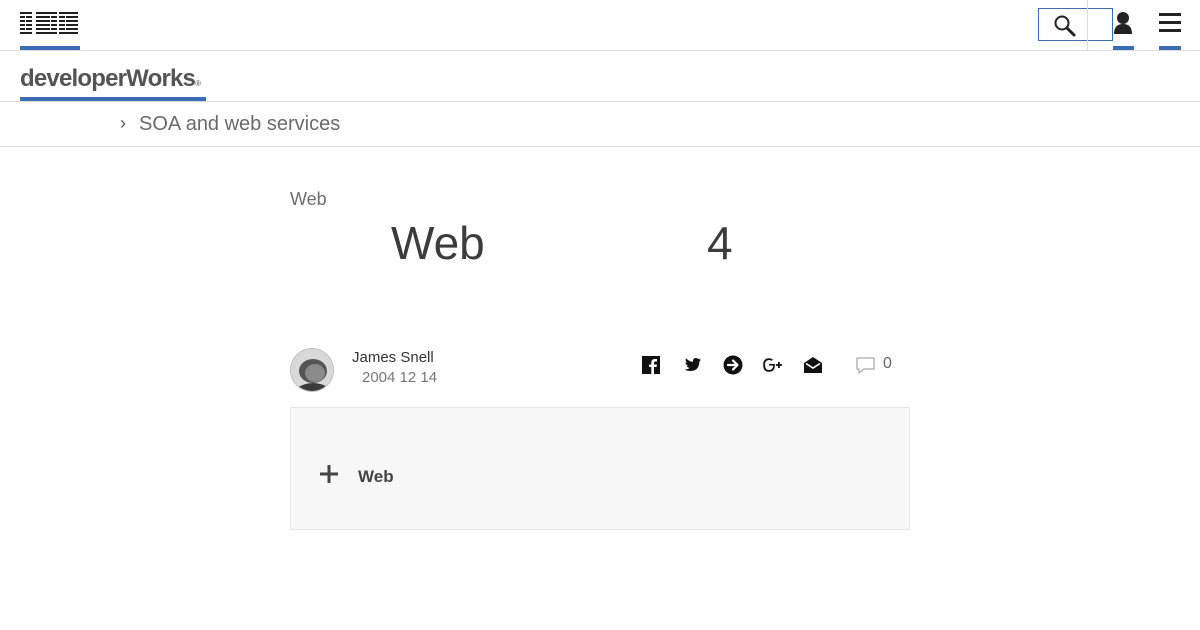 The width and height of the screenshot is (1200, 630). What do you see at coordinates (1123, 23) in the screenshot?
I see `user-icon` at bounding box center [1123, 23].